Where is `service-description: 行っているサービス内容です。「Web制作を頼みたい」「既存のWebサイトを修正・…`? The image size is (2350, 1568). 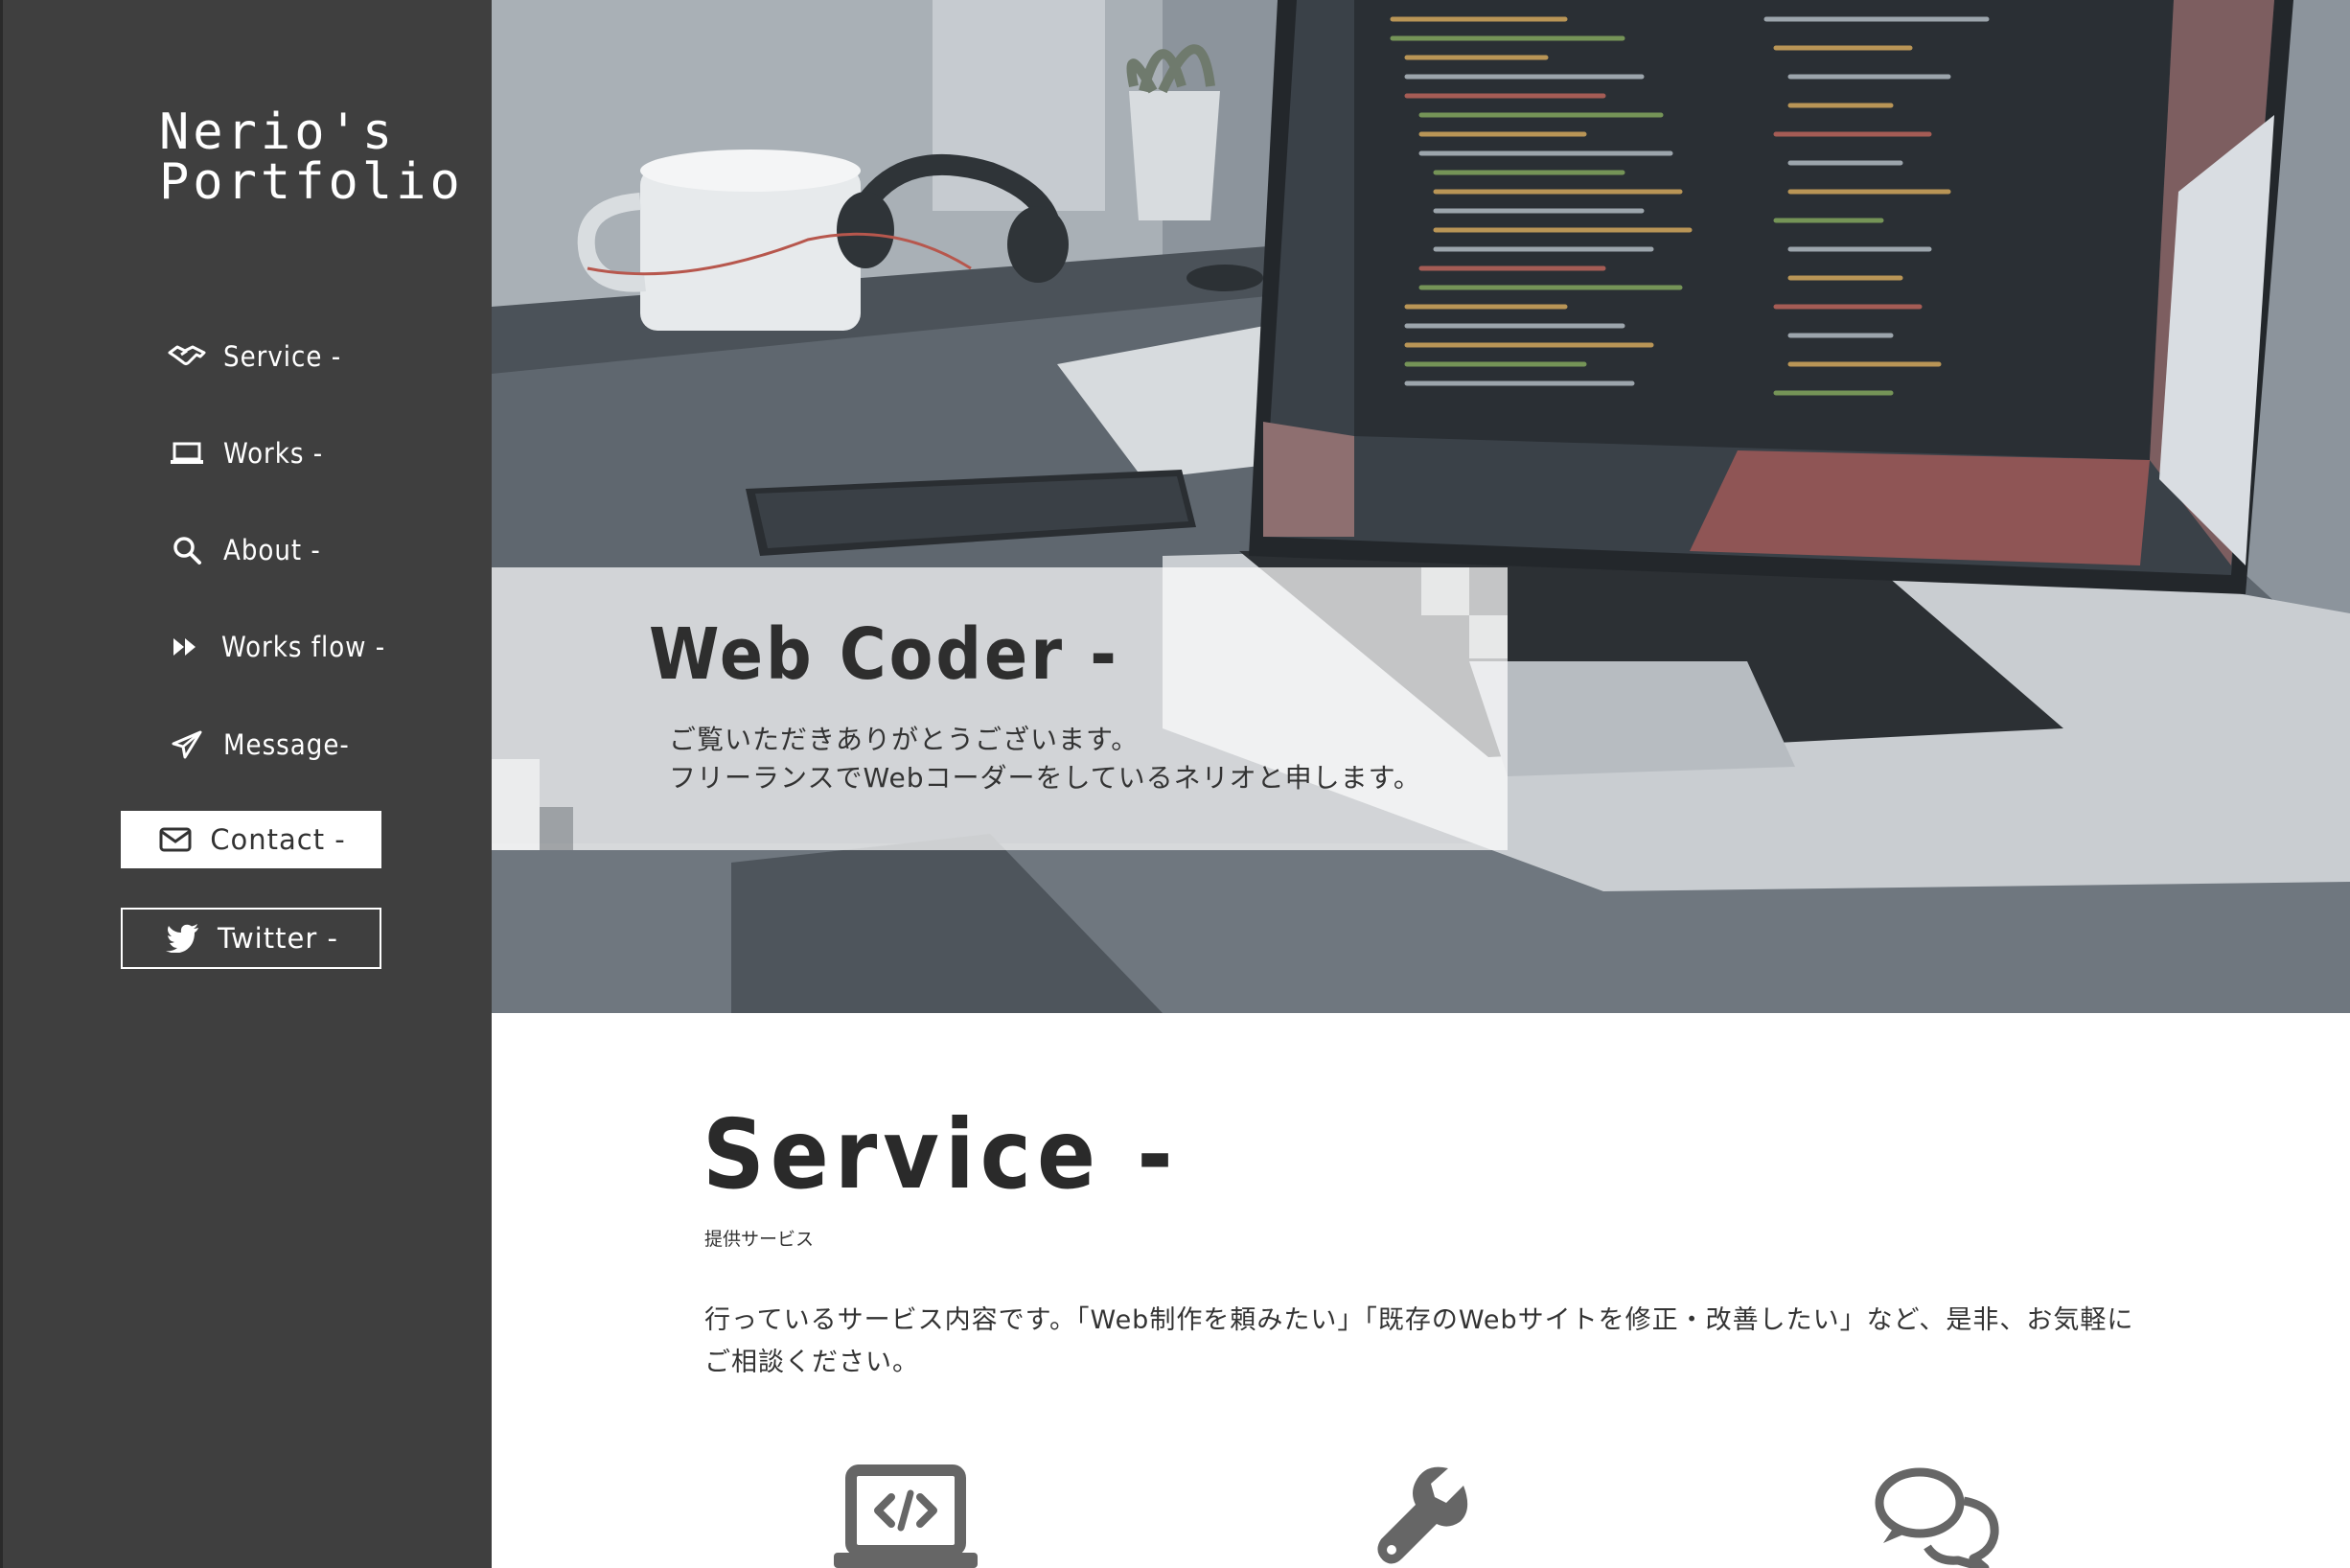 service-description: 行っているサービス内容です。「Web制作を頼みたい」「既存のWebサイトを修正・… is located at coordinates (1419, 1341).